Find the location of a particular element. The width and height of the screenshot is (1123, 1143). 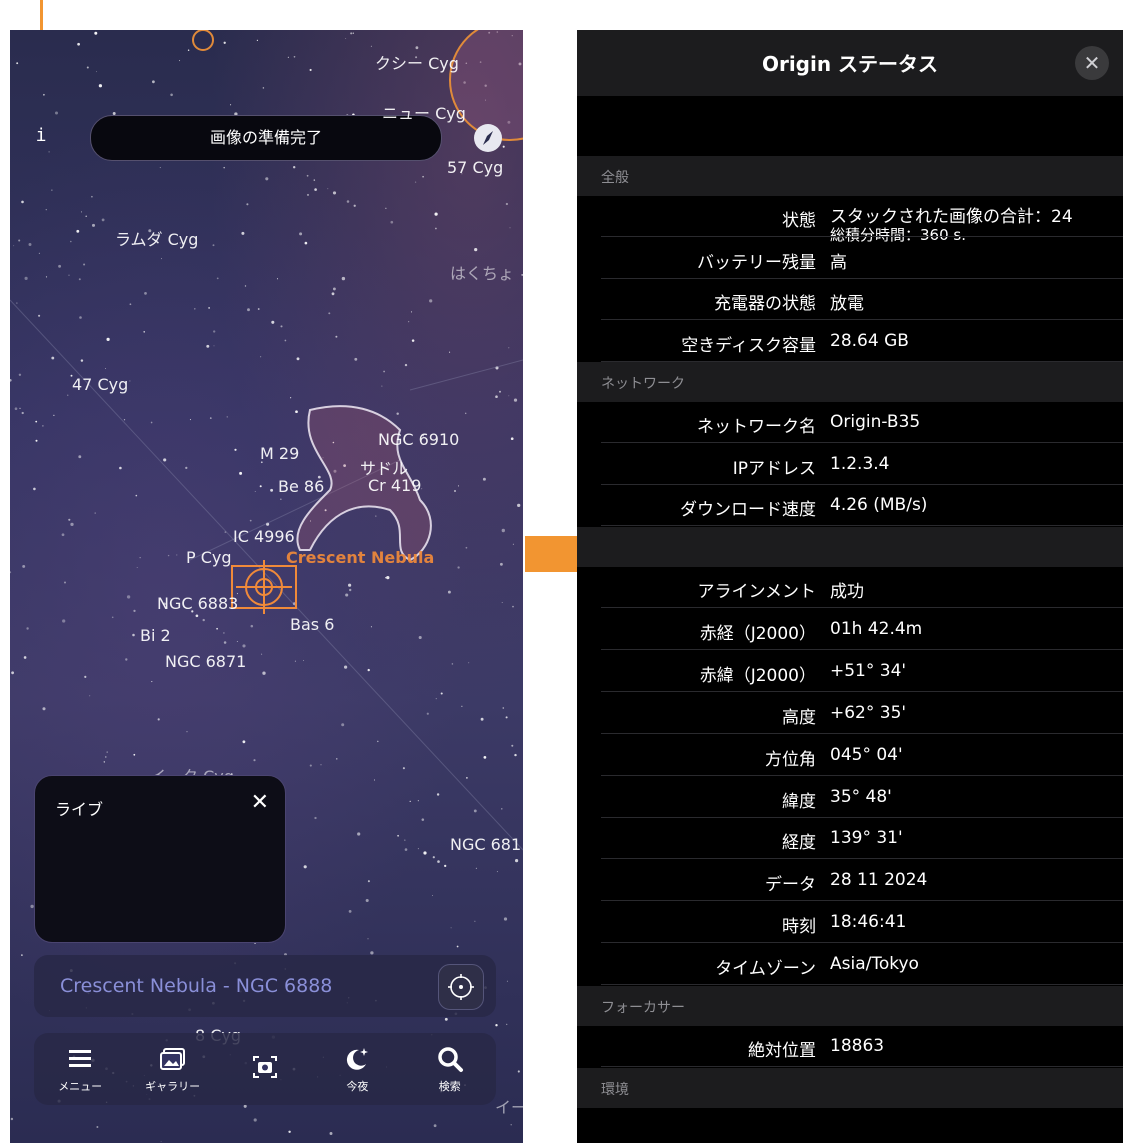

status-value: 28 11 2024 is located at coordinates (879, 880).